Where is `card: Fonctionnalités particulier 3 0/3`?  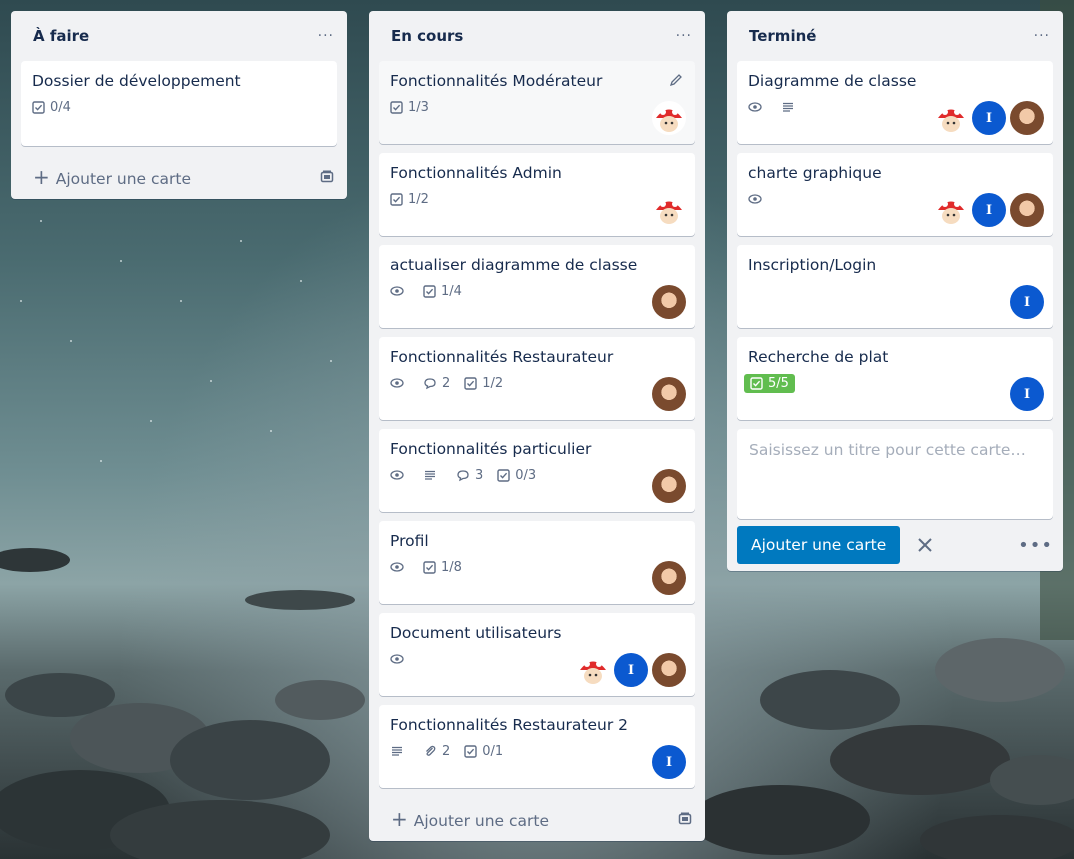 card: Fonctionnalités particulier 3 0/3 is located at coordinates (537, 470).